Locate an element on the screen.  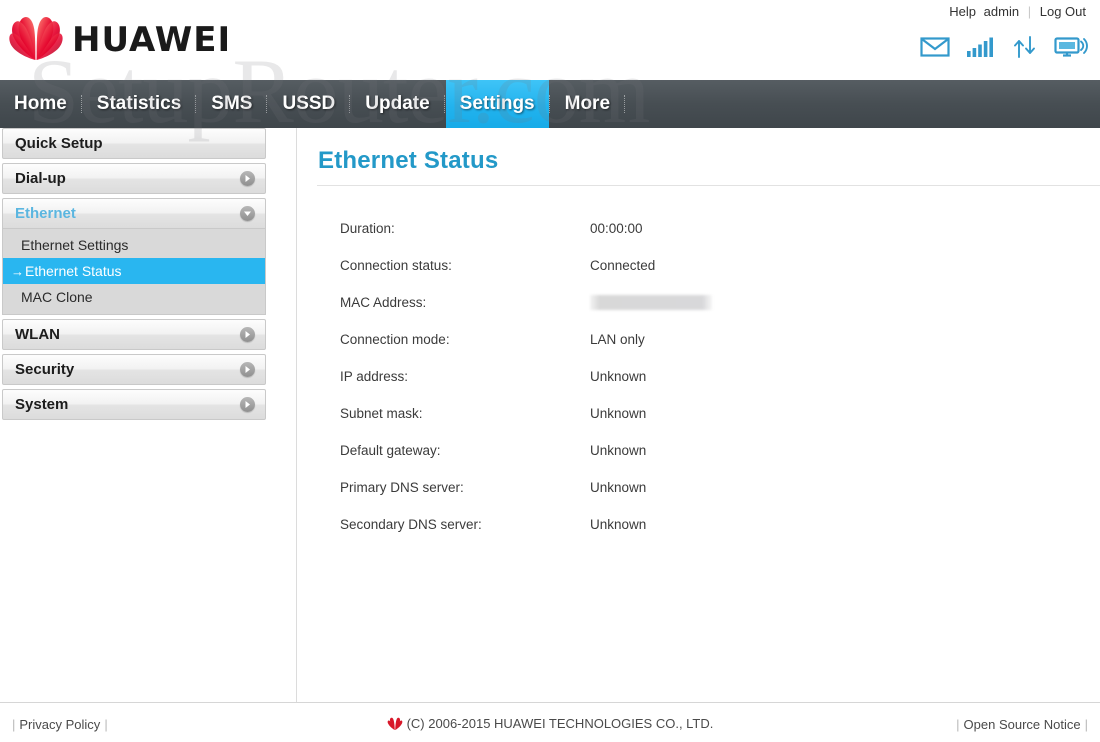
sidebar-group-wlan: WLAN is located at coordinates (134, 334).